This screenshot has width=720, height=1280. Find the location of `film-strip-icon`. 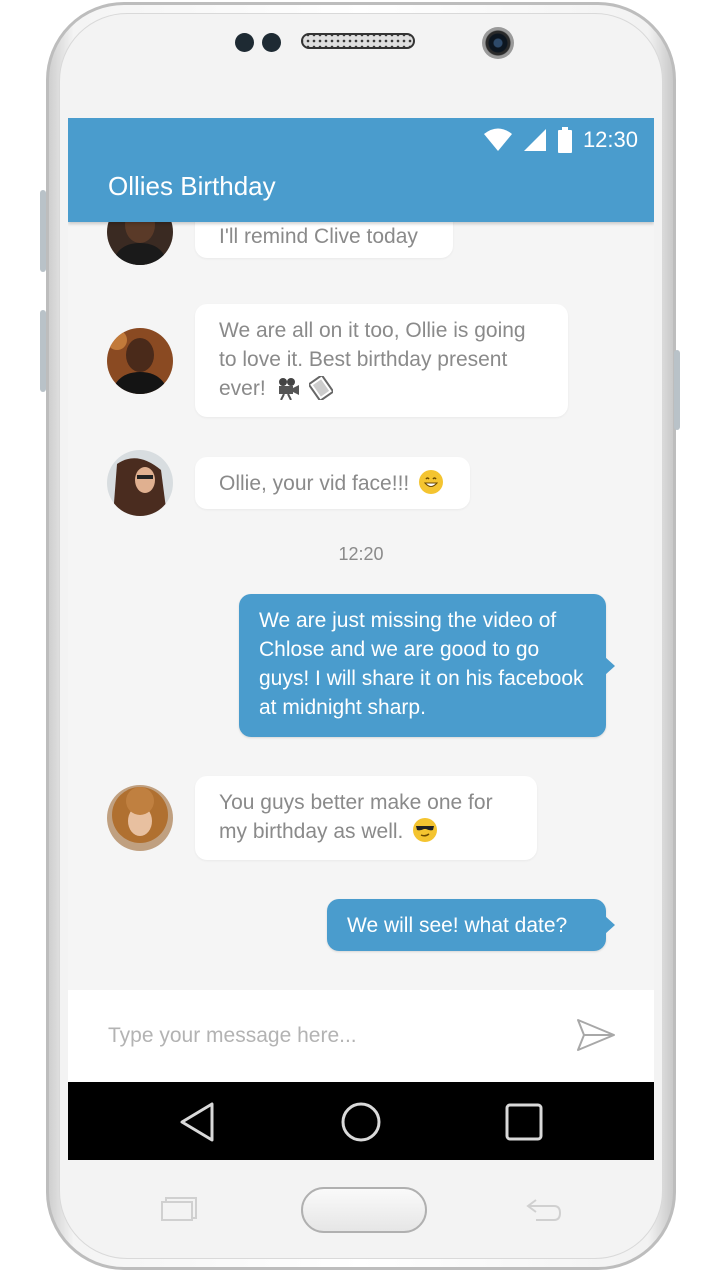

film-strip-icon is located at coordinates (321, 388).